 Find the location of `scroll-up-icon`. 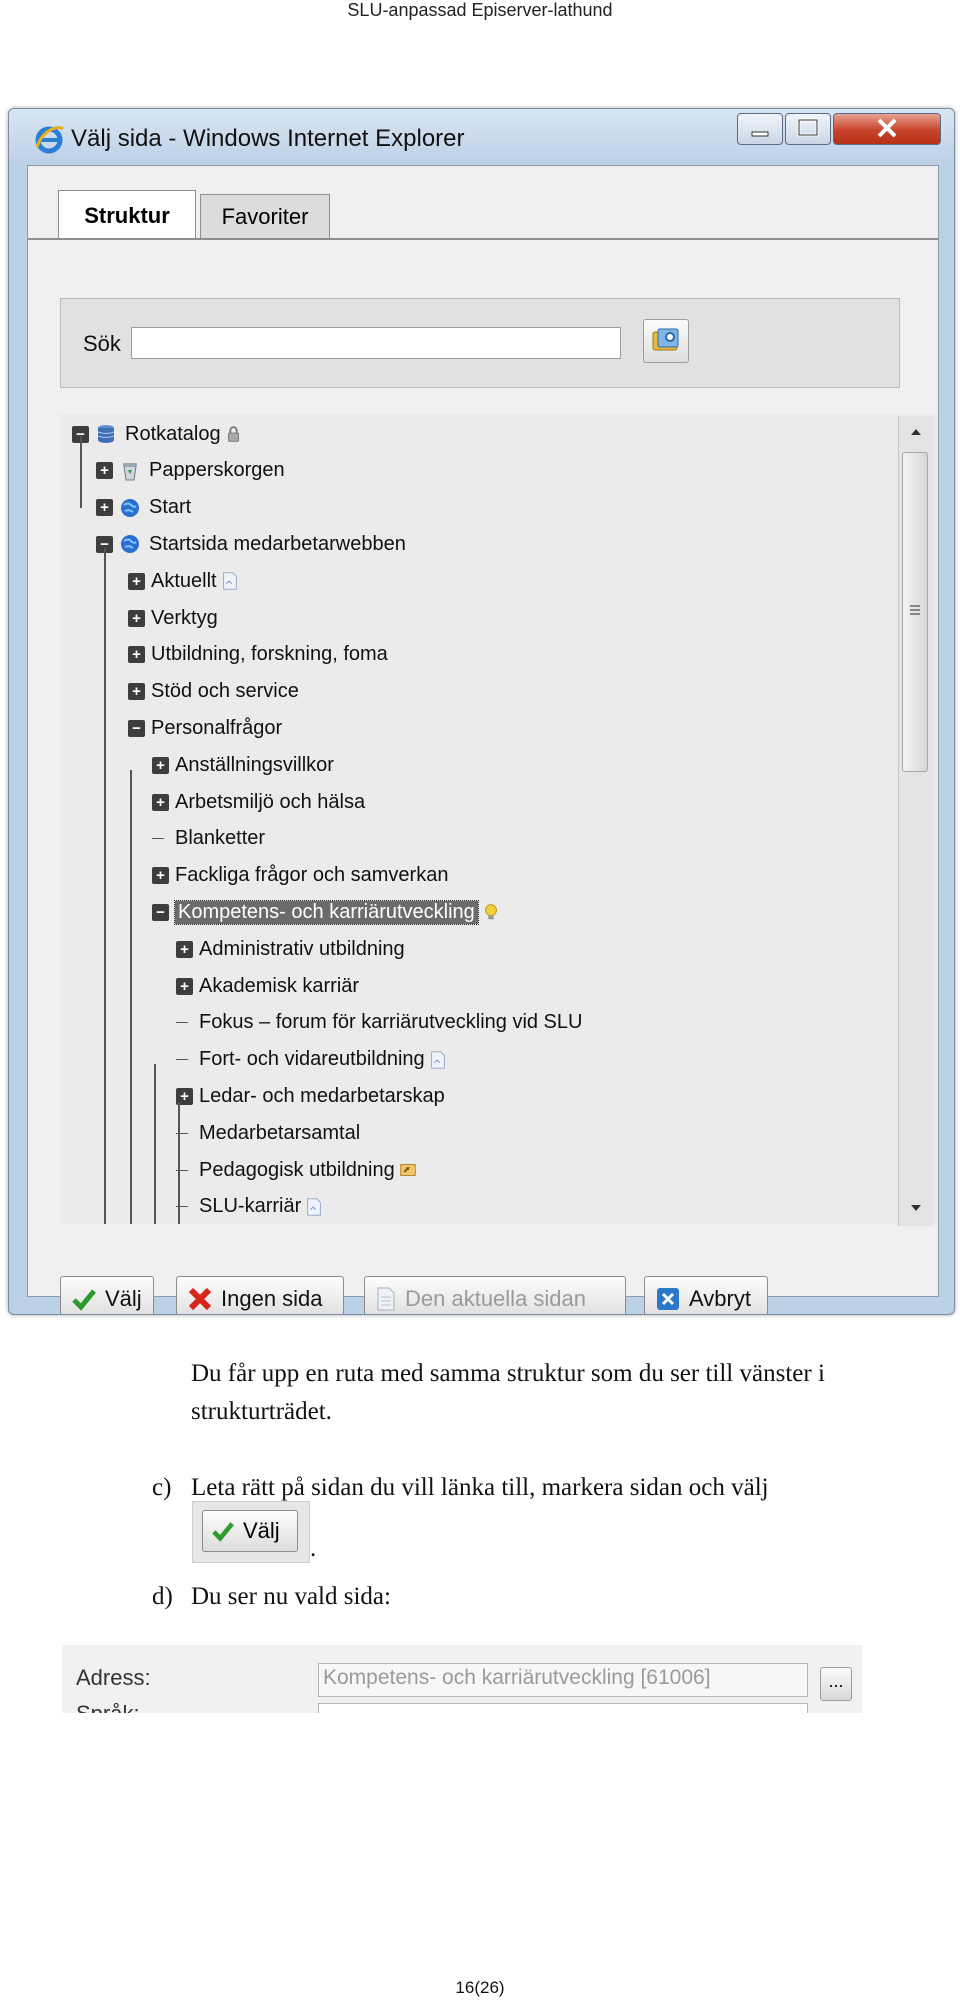

scroll-up-icon is located at coordinates (916, 432).